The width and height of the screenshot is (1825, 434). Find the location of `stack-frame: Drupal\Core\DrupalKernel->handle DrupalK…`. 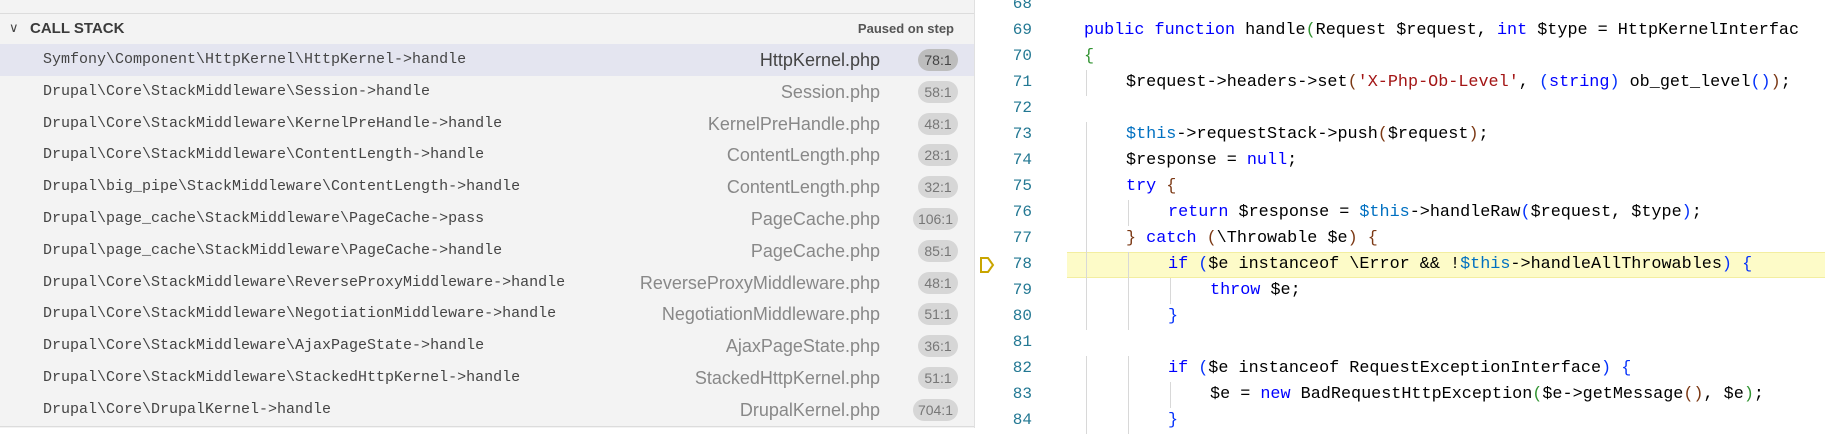

stack-frame: Drupal\Core\DrupalKernel->handle DrupalK… is located at coordinates (487, 410).